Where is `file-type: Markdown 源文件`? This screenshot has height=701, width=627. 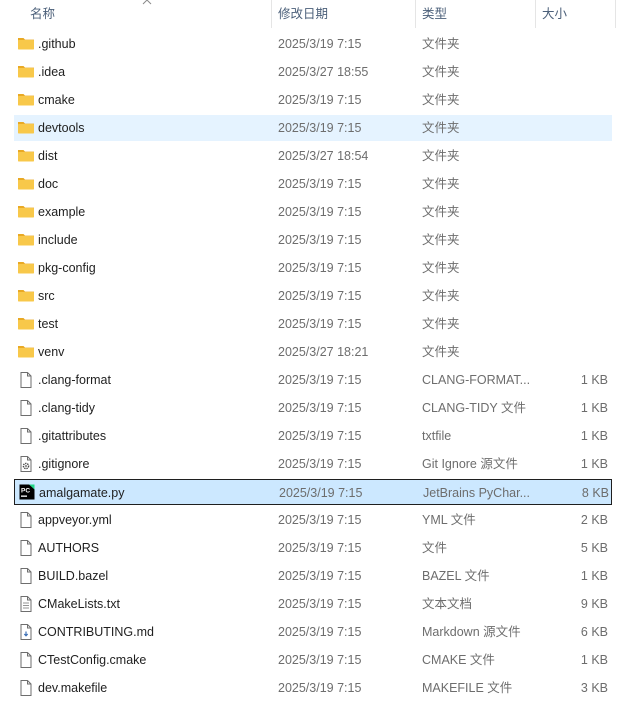 file-type: Markdown 源文件 is located at coordinates (471, 632).